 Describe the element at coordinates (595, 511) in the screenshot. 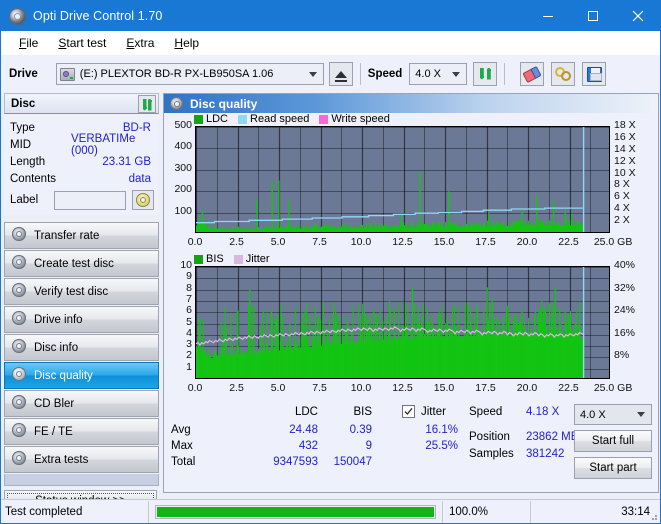

I see `elapsed-time: 33:14` at that location.